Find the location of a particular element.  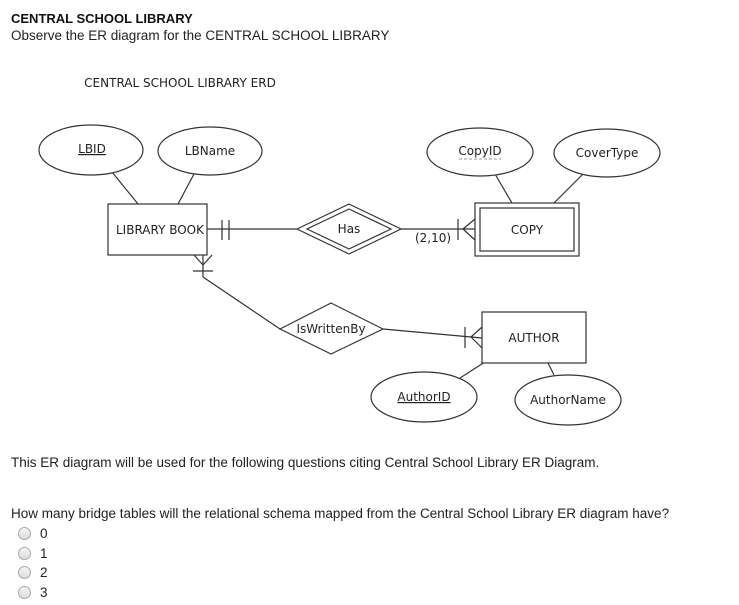

answer-option-0: 0 is located at coordinates (33, 534).